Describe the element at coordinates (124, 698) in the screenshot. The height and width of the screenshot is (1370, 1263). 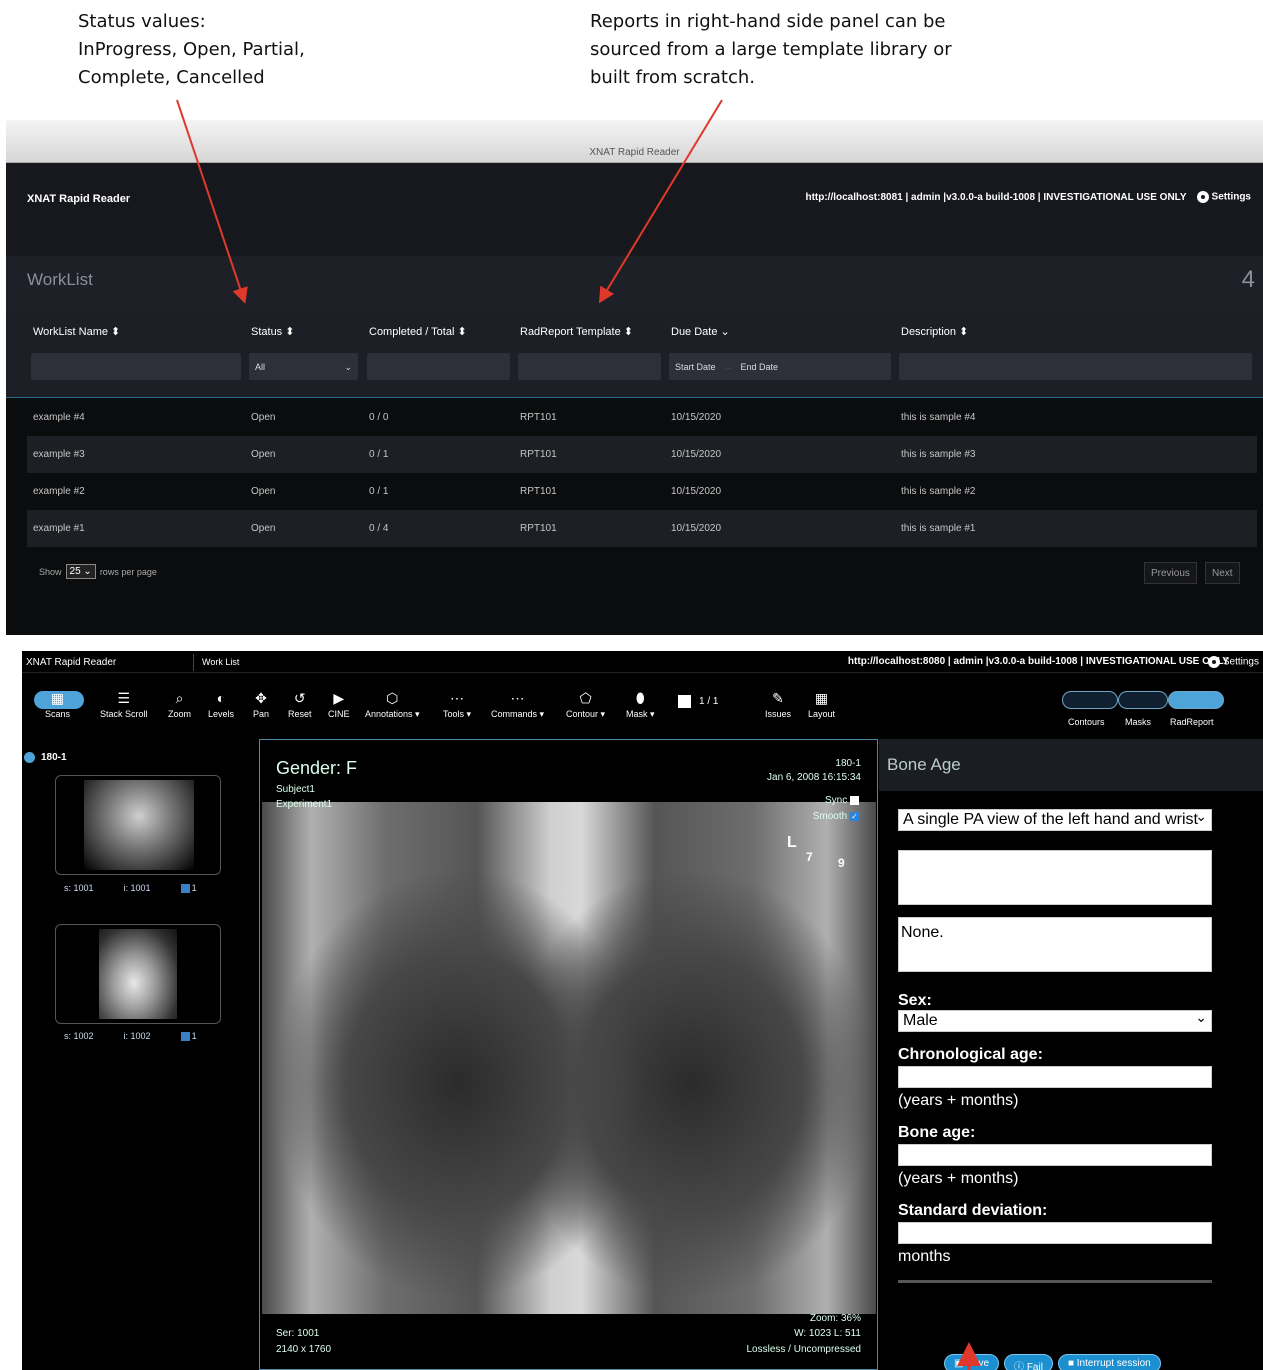
I see `menu-icon: ☰` at that location.